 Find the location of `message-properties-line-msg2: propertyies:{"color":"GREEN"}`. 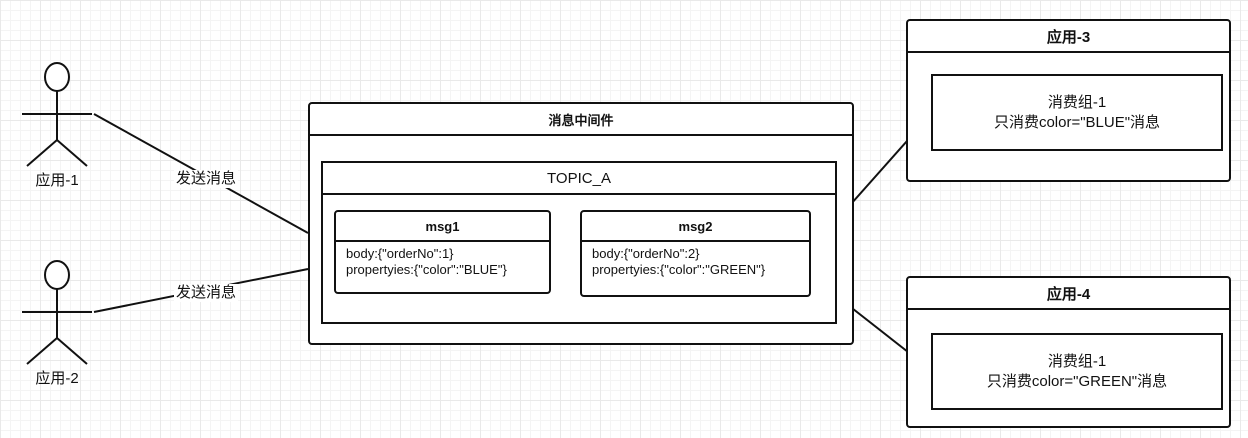

message-properties-line-msg2: propertyies:{"color":"GREEN"} is located at coordinates (679, 269).